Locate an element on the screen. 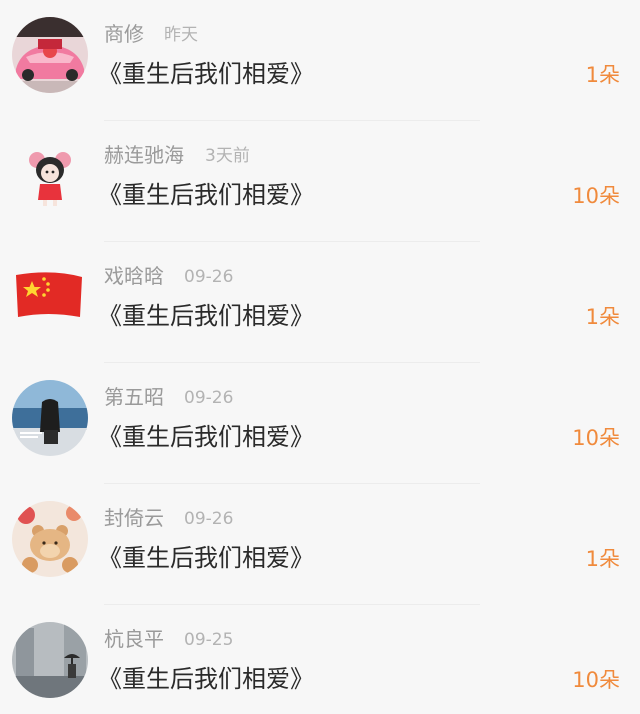  user-name: 封倚云 is located at coordinates (134, 518).